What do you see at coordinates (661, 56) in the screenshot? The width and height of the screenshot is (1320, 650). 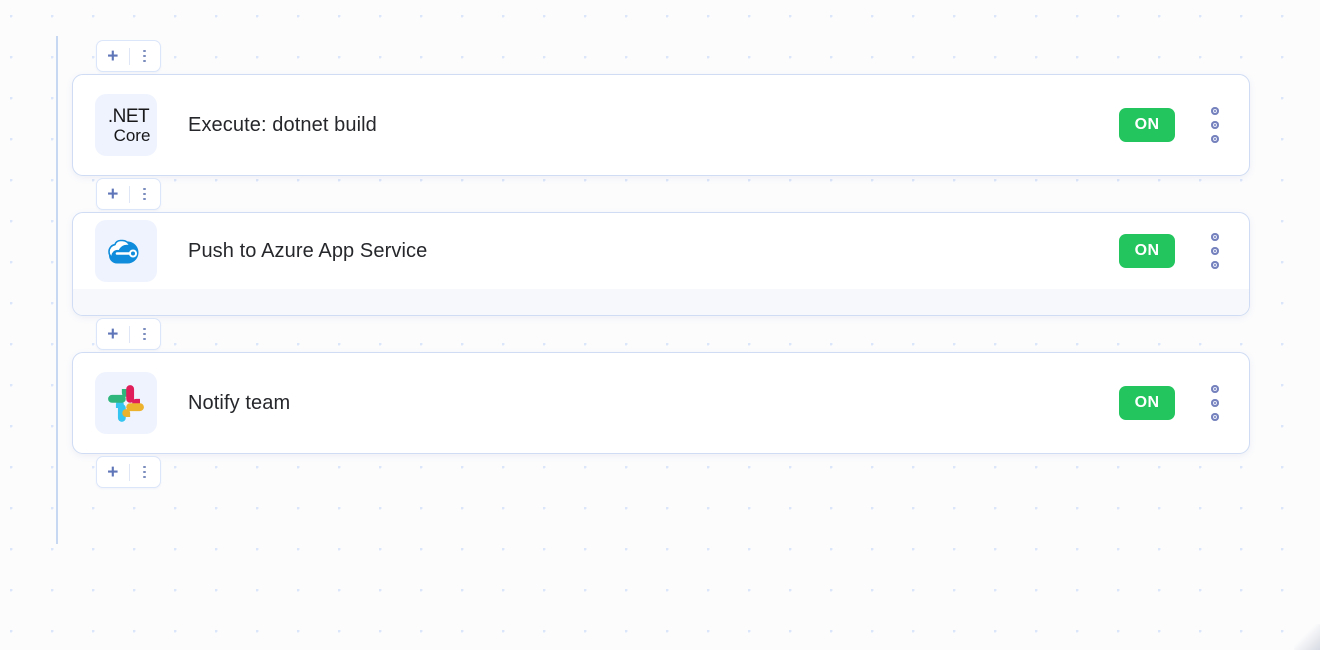 I see `add-step-row-top: +` at bounding box center [661, 56].